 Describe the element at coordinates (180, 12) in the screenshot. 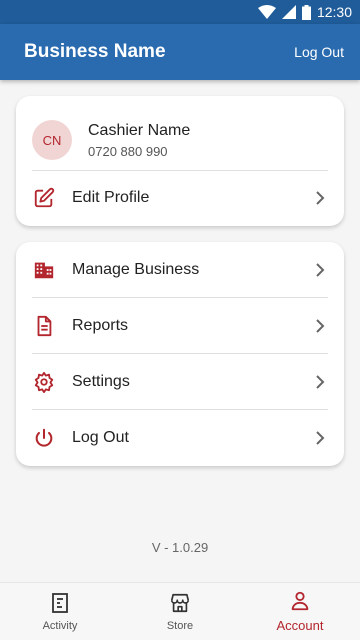

I see `status-bar: 12:30` at that location.